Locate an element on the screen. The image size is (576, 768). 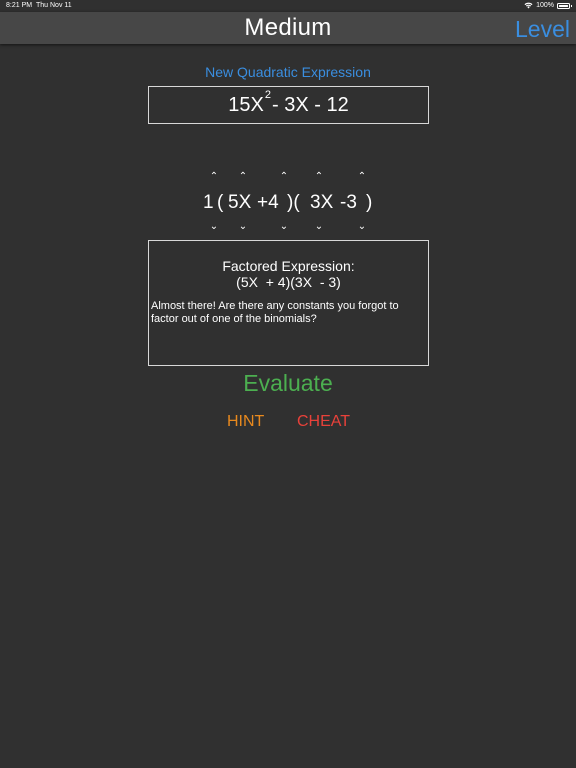
battery-icon is located at coordinates (564, 5).